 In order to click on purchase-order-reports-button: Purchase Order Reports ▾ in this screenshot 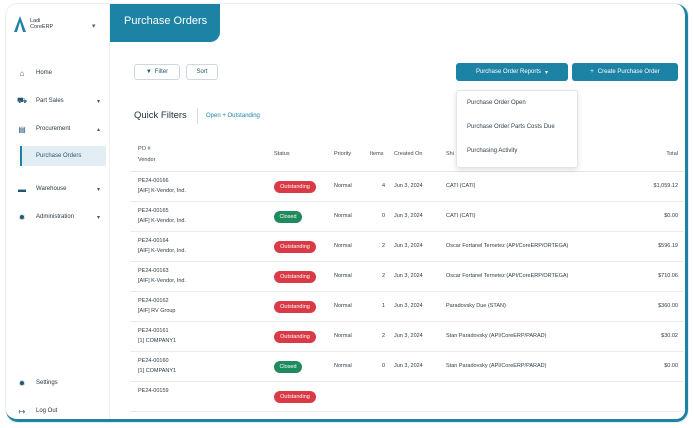, I will do `click(512, 72)`.